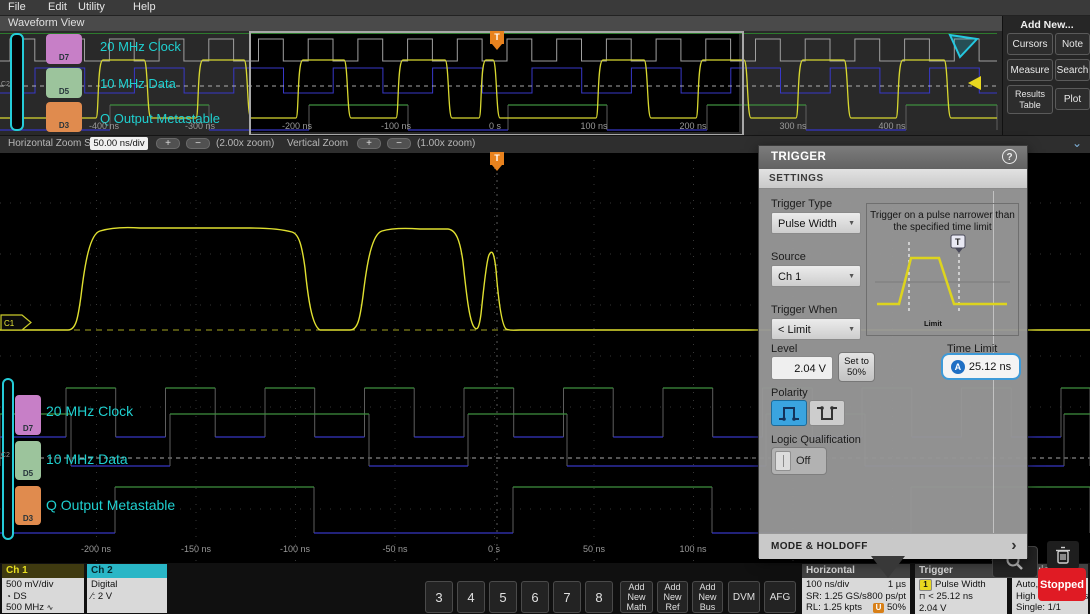  Describe the element at coordinates (30, 584) in the screenshot. I see `ch1-scale: 500 mV/div` at that location.